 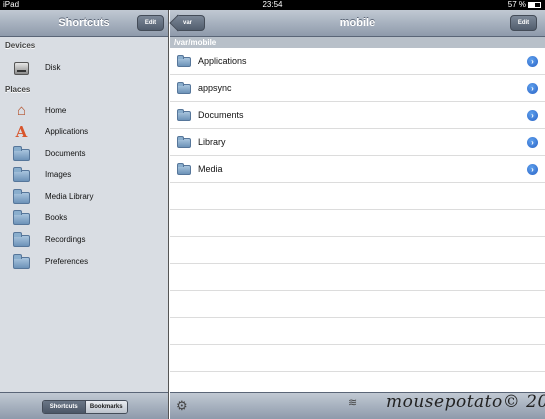 What do you see at coordinates (105, 407) in the screenshot?
I see `tab-bookmarks: Bookmarks` at bounding box center [105, 407].